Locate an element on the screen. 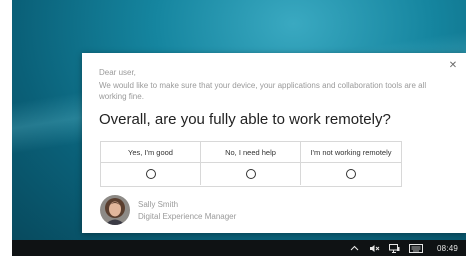  radio-yes is located at coordinates (150, 174).